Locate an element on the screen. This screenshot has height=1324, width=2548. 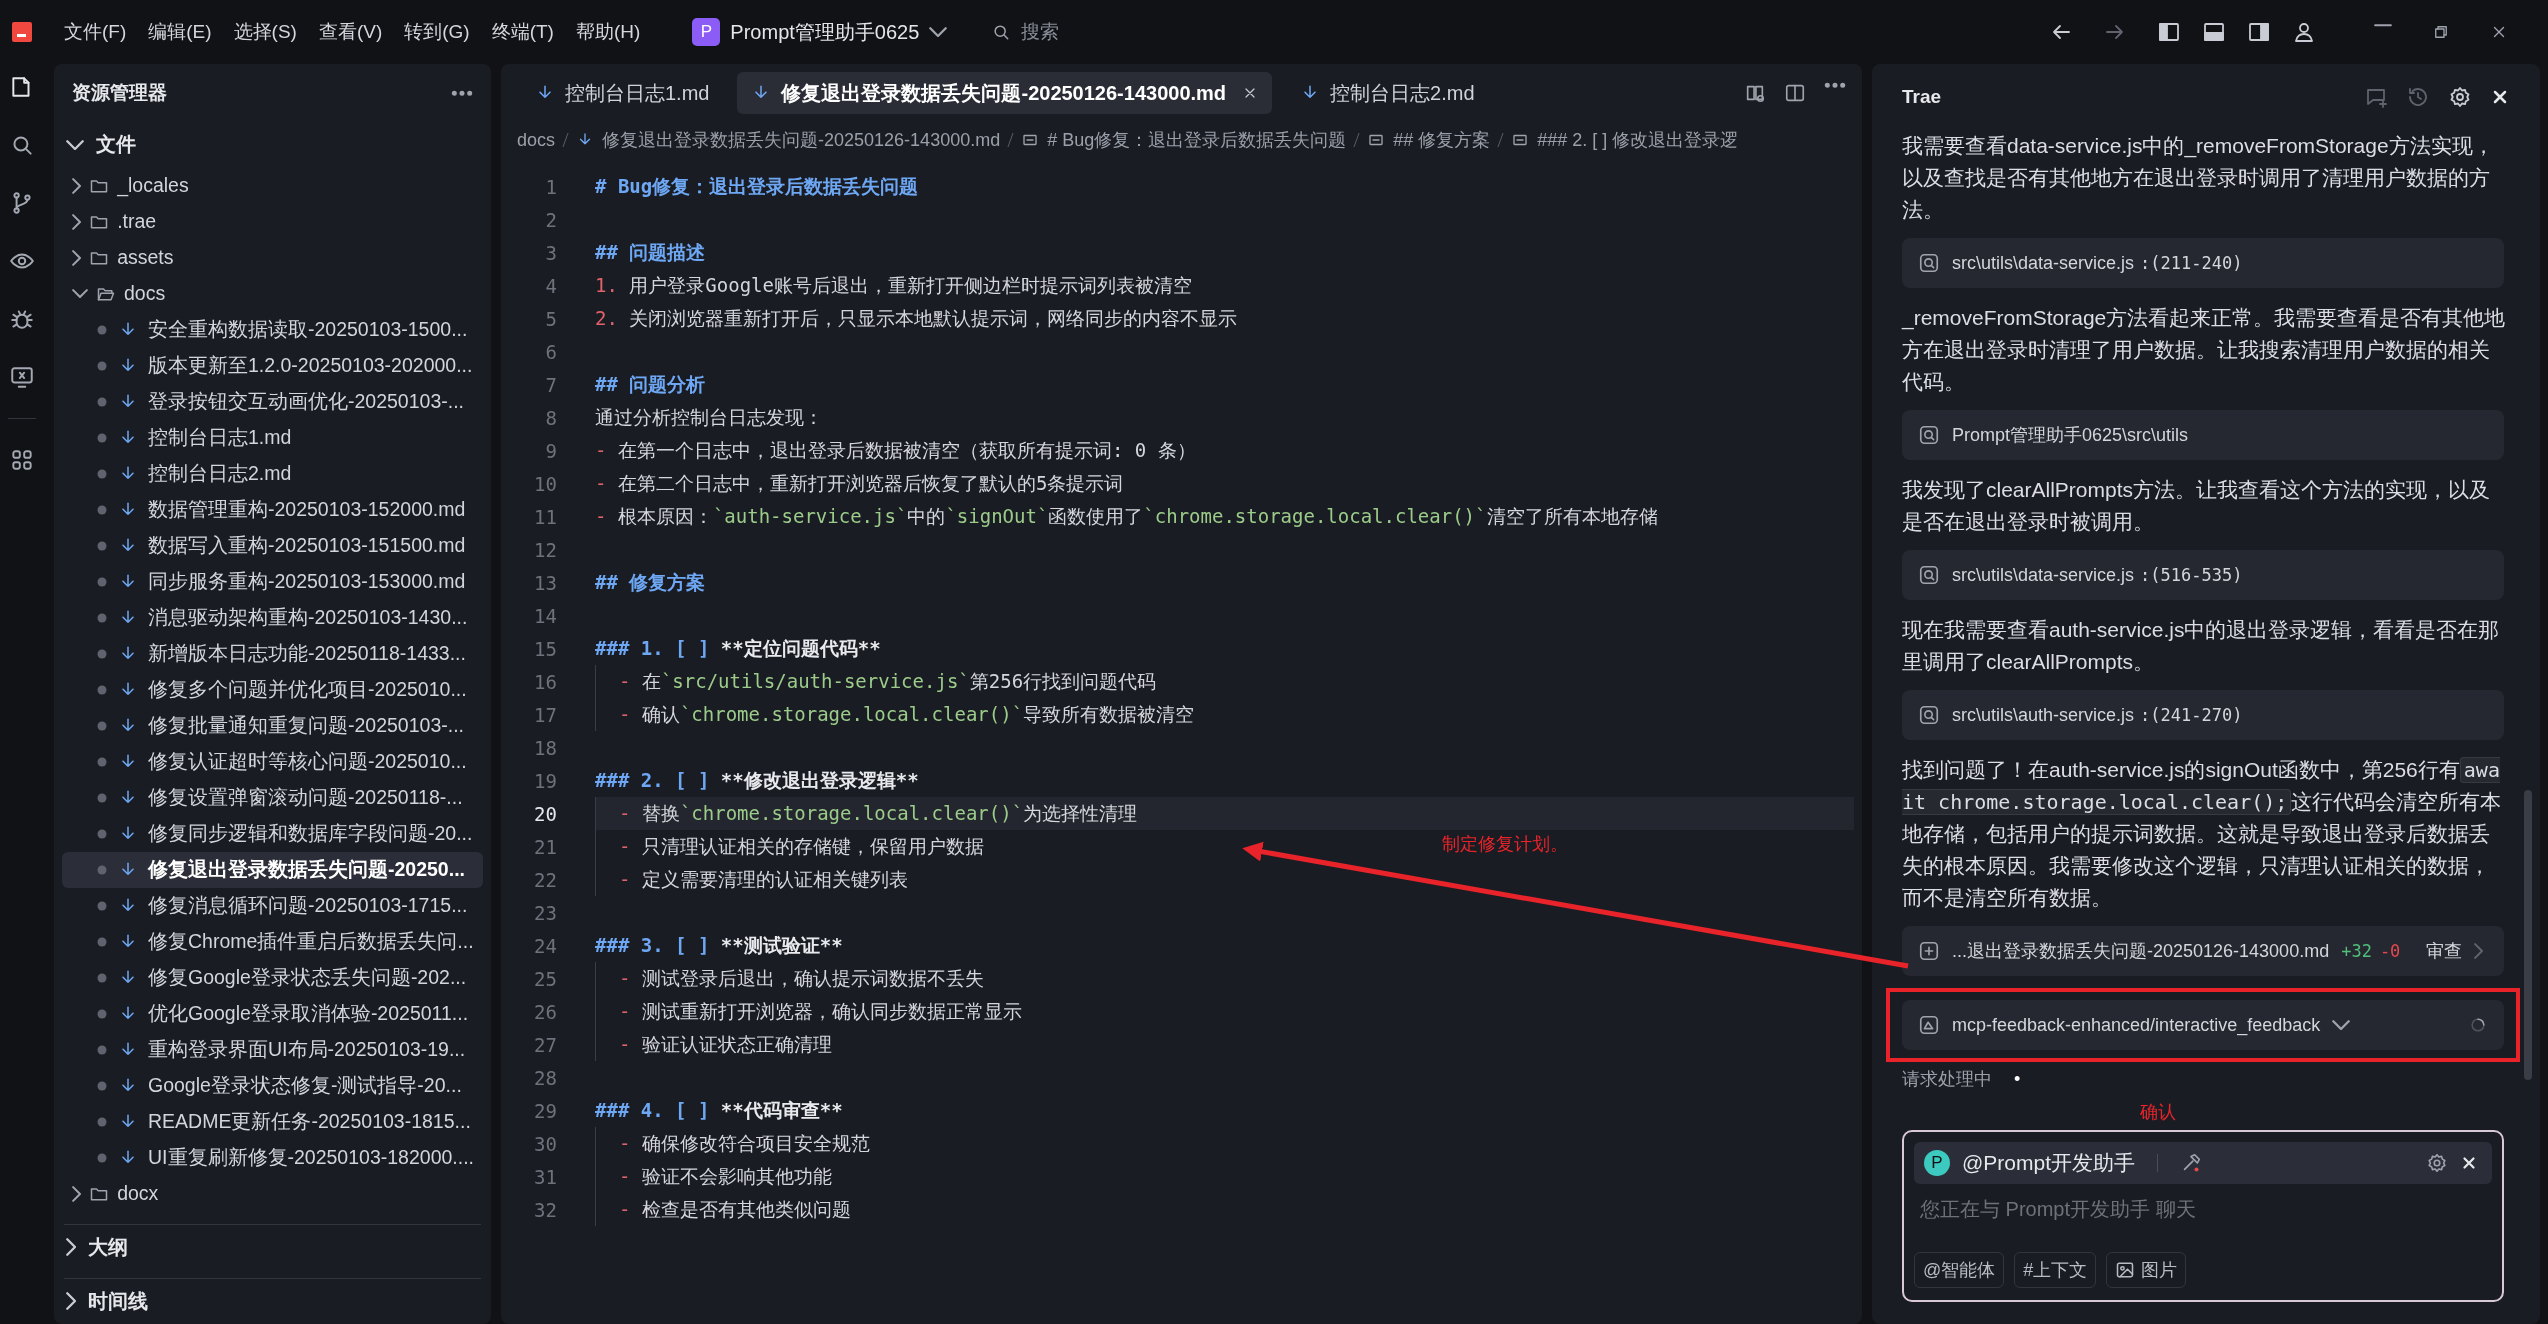
extensions-icon is located at coordinates (22, 460).